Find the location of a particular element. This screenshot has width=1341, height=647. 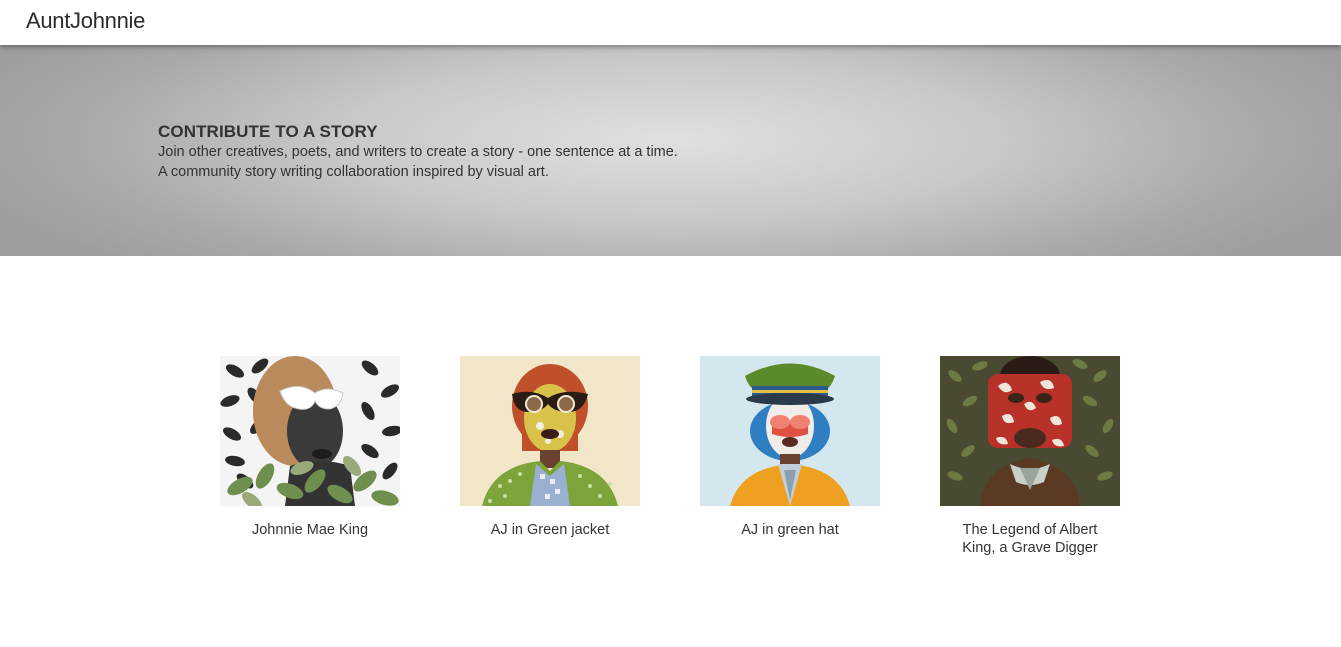

story-card-aj-in-green-jacket: AJ in Green jacket is located at coordinates (550, 447).